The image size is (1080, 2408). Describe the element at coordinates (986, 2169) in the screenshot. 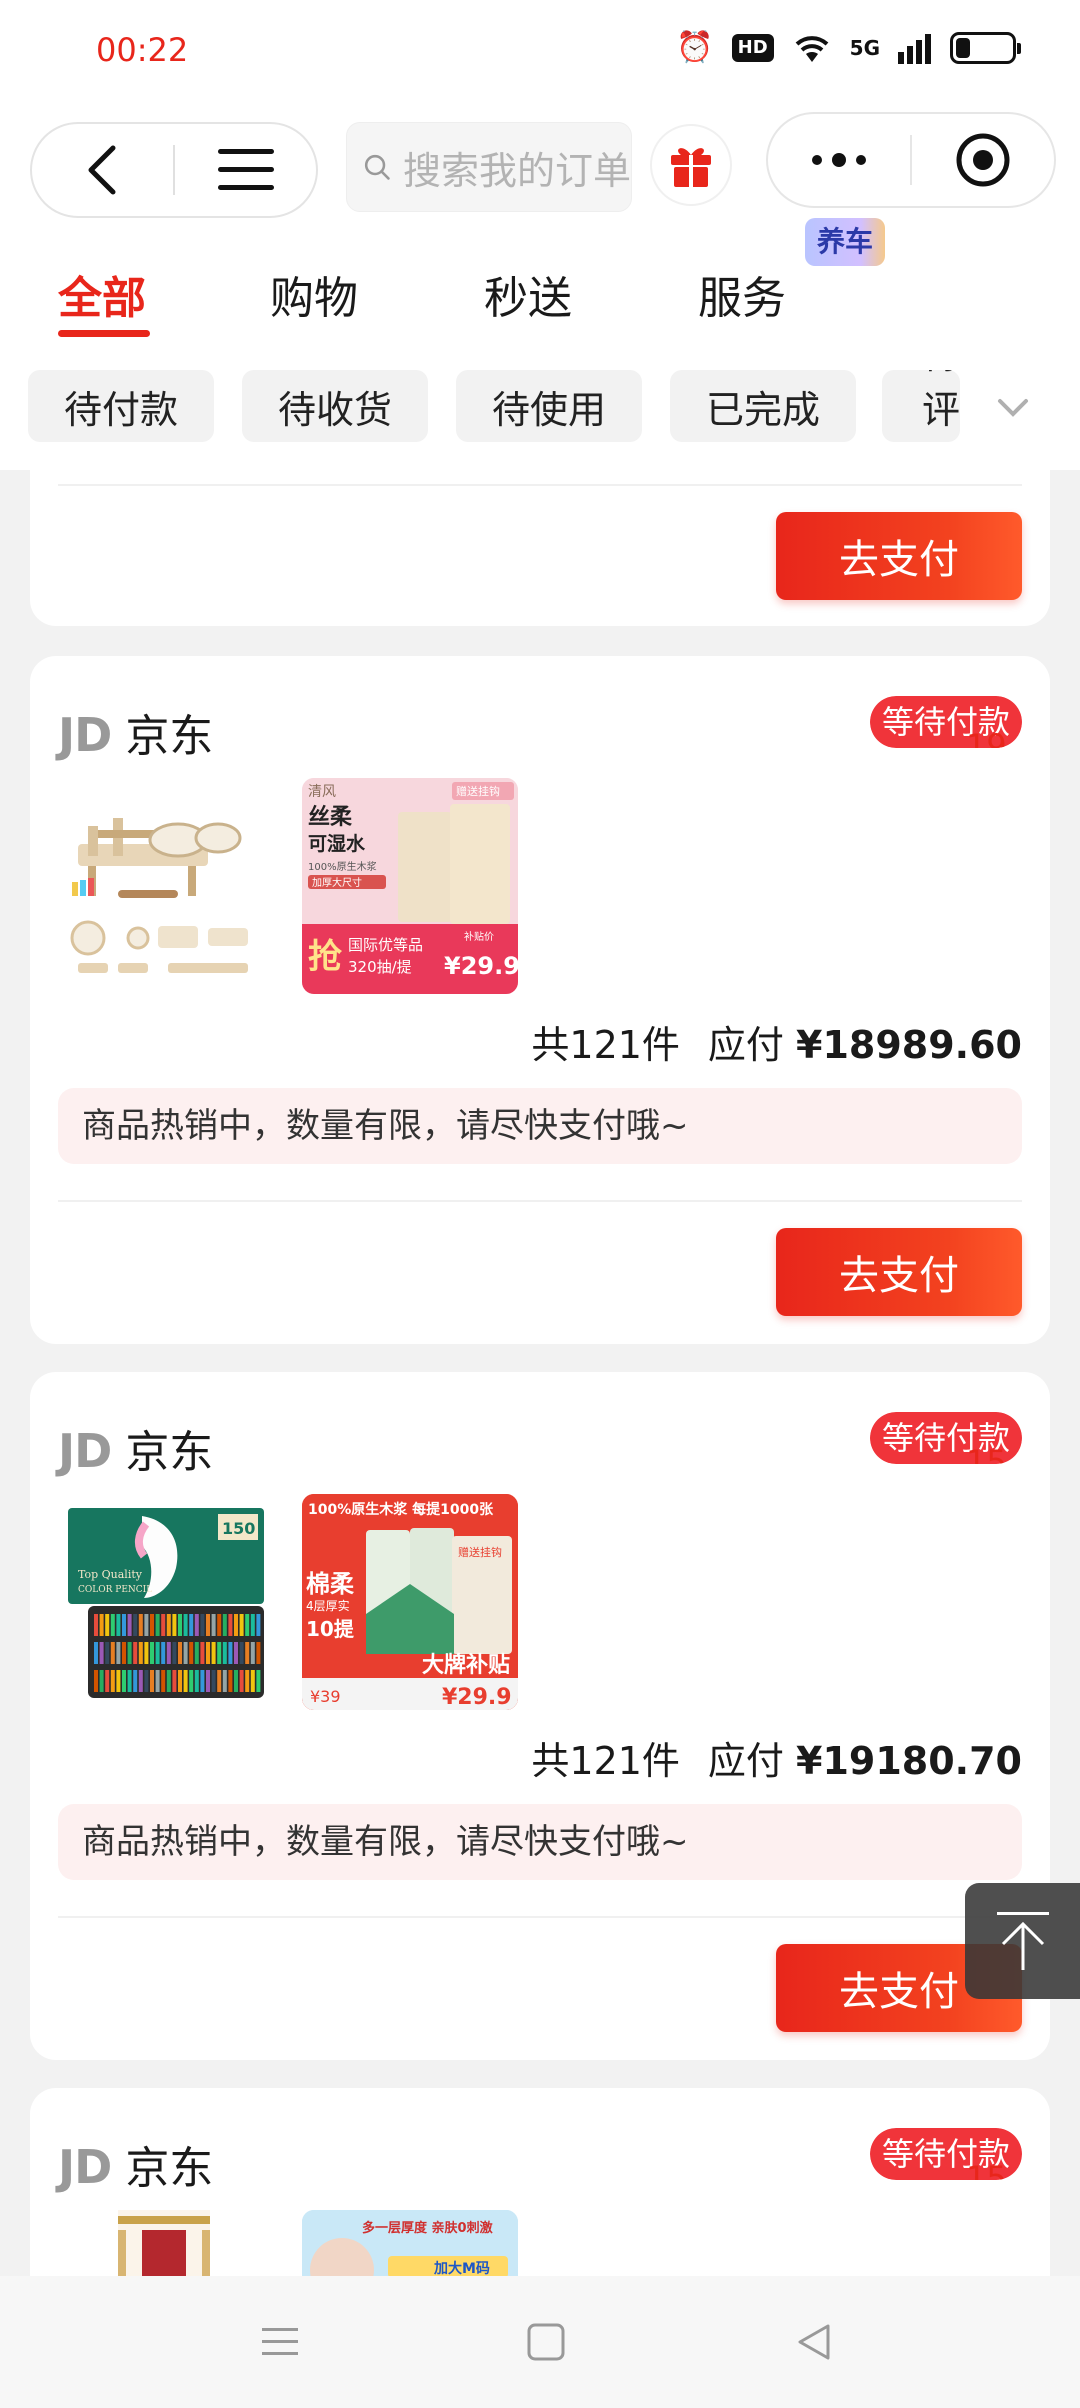

I see `countdown: 15小时21分` at that location.